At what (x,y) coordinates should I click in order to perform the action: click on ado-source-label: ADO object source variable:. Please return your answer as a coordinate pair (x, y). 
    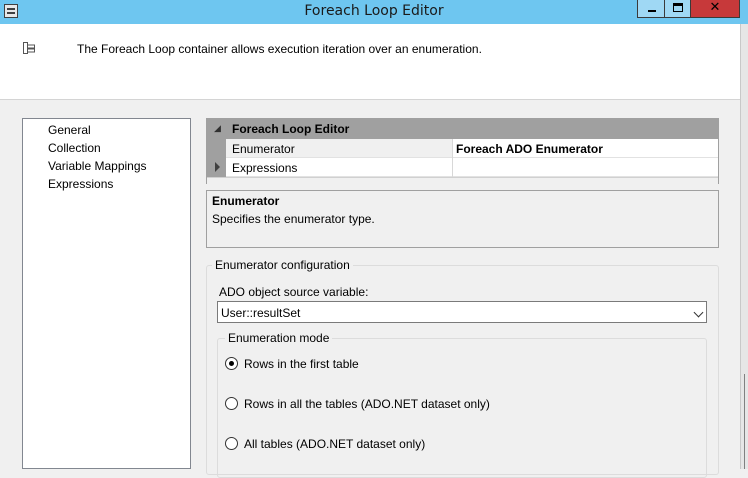
    Looking at the image, I should click on (294, 292).